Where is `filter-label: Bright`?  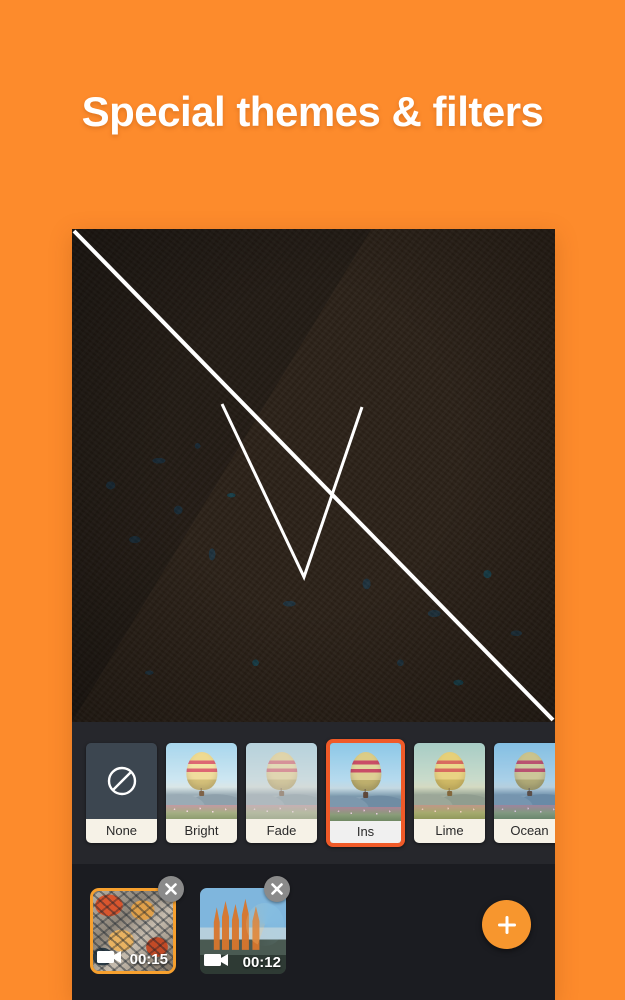
filter-label: Bright is located at coordinates (201, 831).